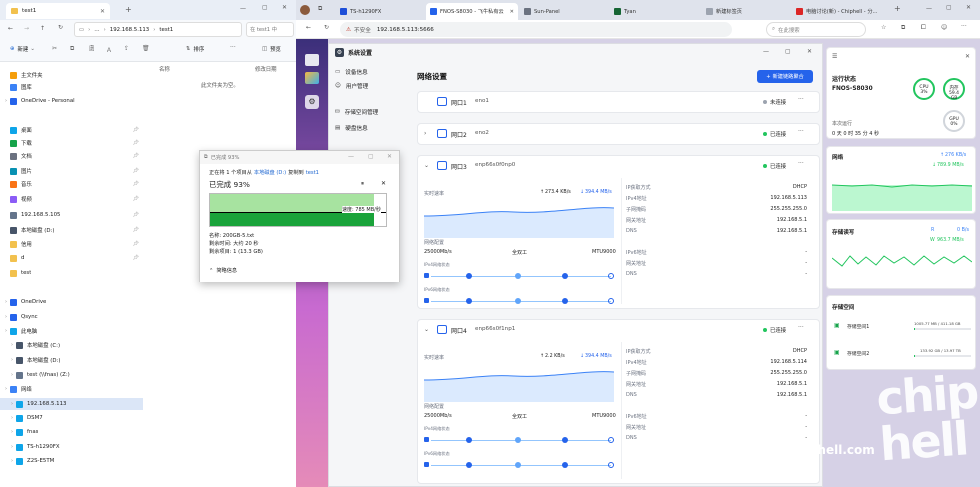 This screenshot has width=980, height=487. I want to click on nav-item: 图库, so click(71, 87).